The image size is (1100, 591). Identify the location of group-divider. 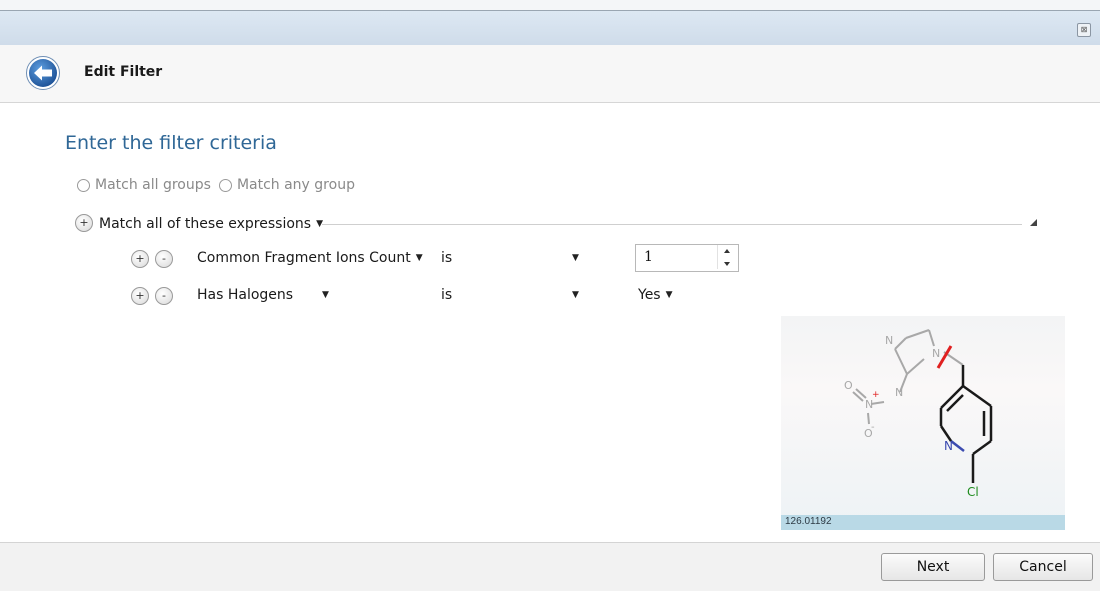
(672, 224).